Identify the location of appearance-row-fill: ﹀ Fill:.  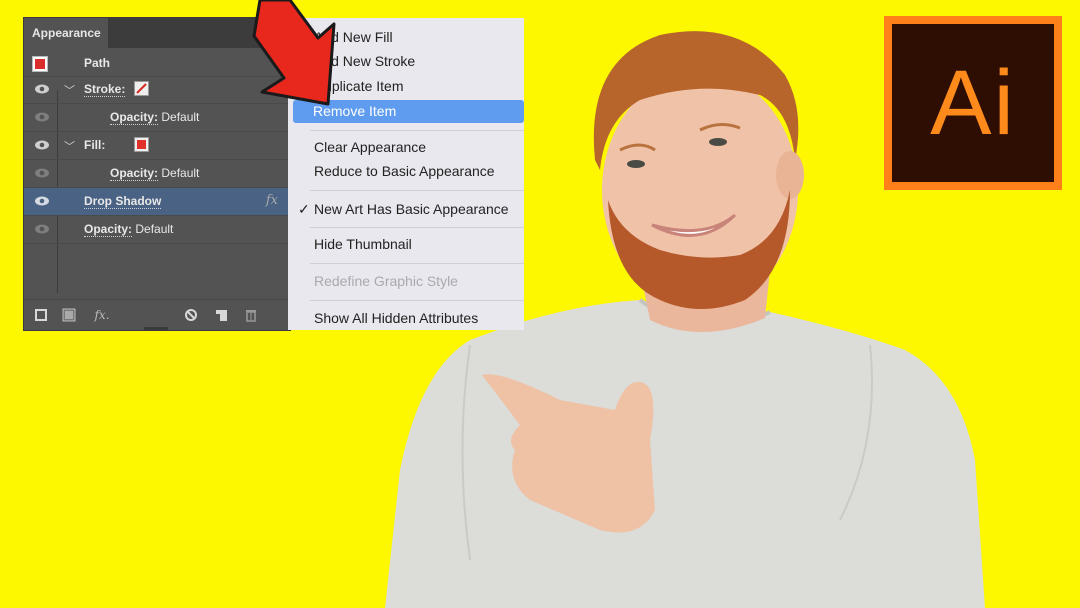
(157, 146).